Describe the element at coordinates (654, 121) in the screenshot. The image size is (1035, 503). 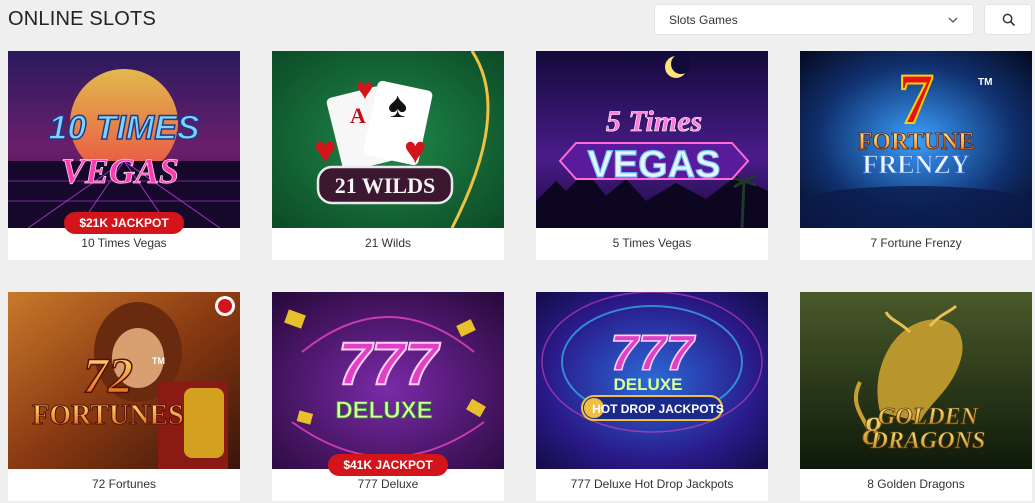
I see `art-title-line-1: 5 Times` at that location.